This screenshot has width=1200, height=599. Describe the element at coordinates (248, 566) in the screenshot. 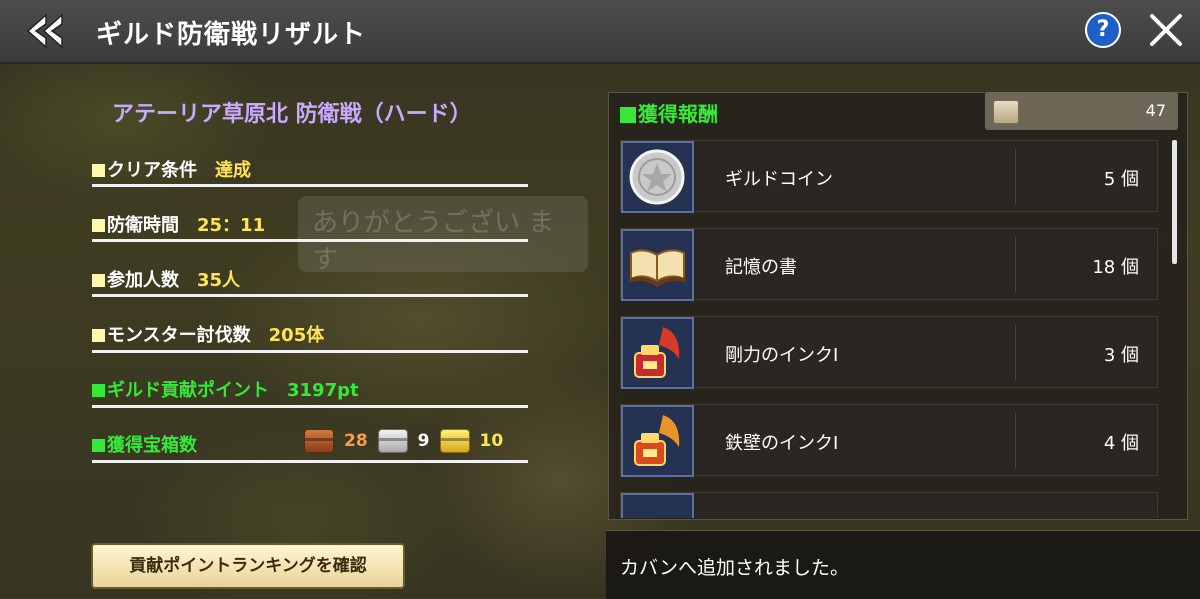

I see `ranking-button: 貢献ポイントランキングを確認` at that location.